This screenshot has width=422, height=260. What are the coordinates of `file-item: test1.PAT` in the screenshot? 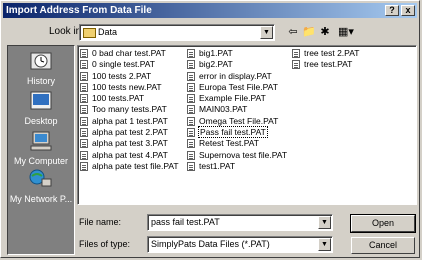 It's located at (237, 166).